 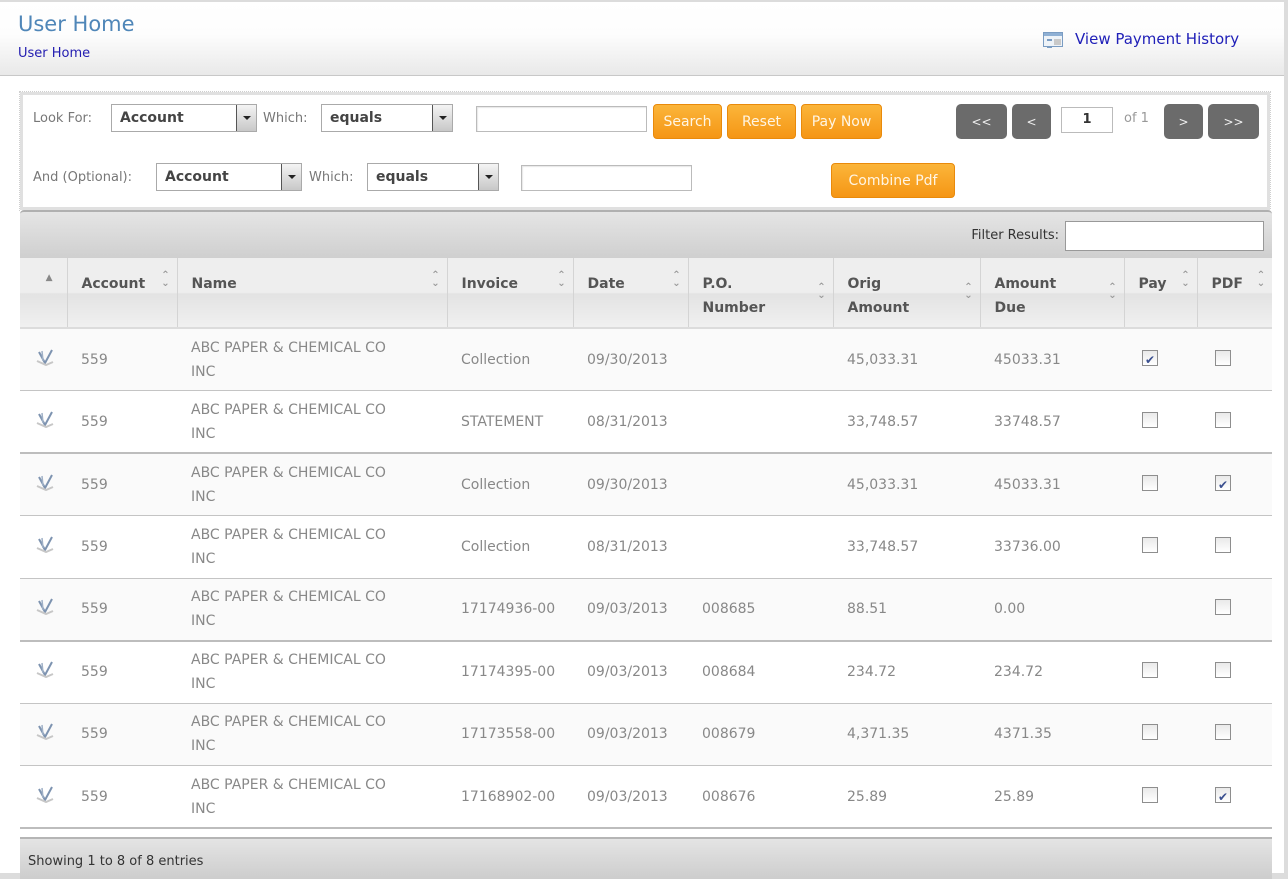 I want to click on and-field-select: Account, so click(x=229, y=177).